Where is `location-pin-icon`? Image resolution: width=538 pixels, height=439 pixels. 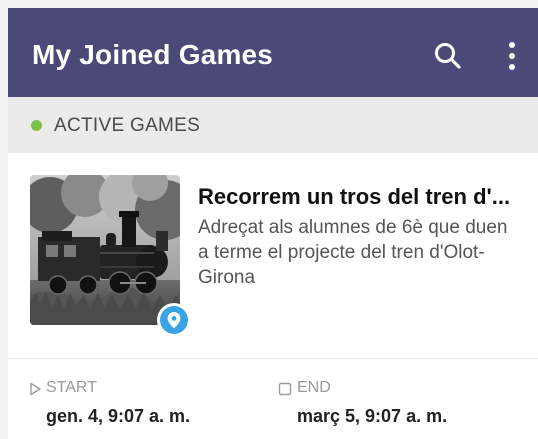
location-pin-icon is located at coordinates (174, 320).